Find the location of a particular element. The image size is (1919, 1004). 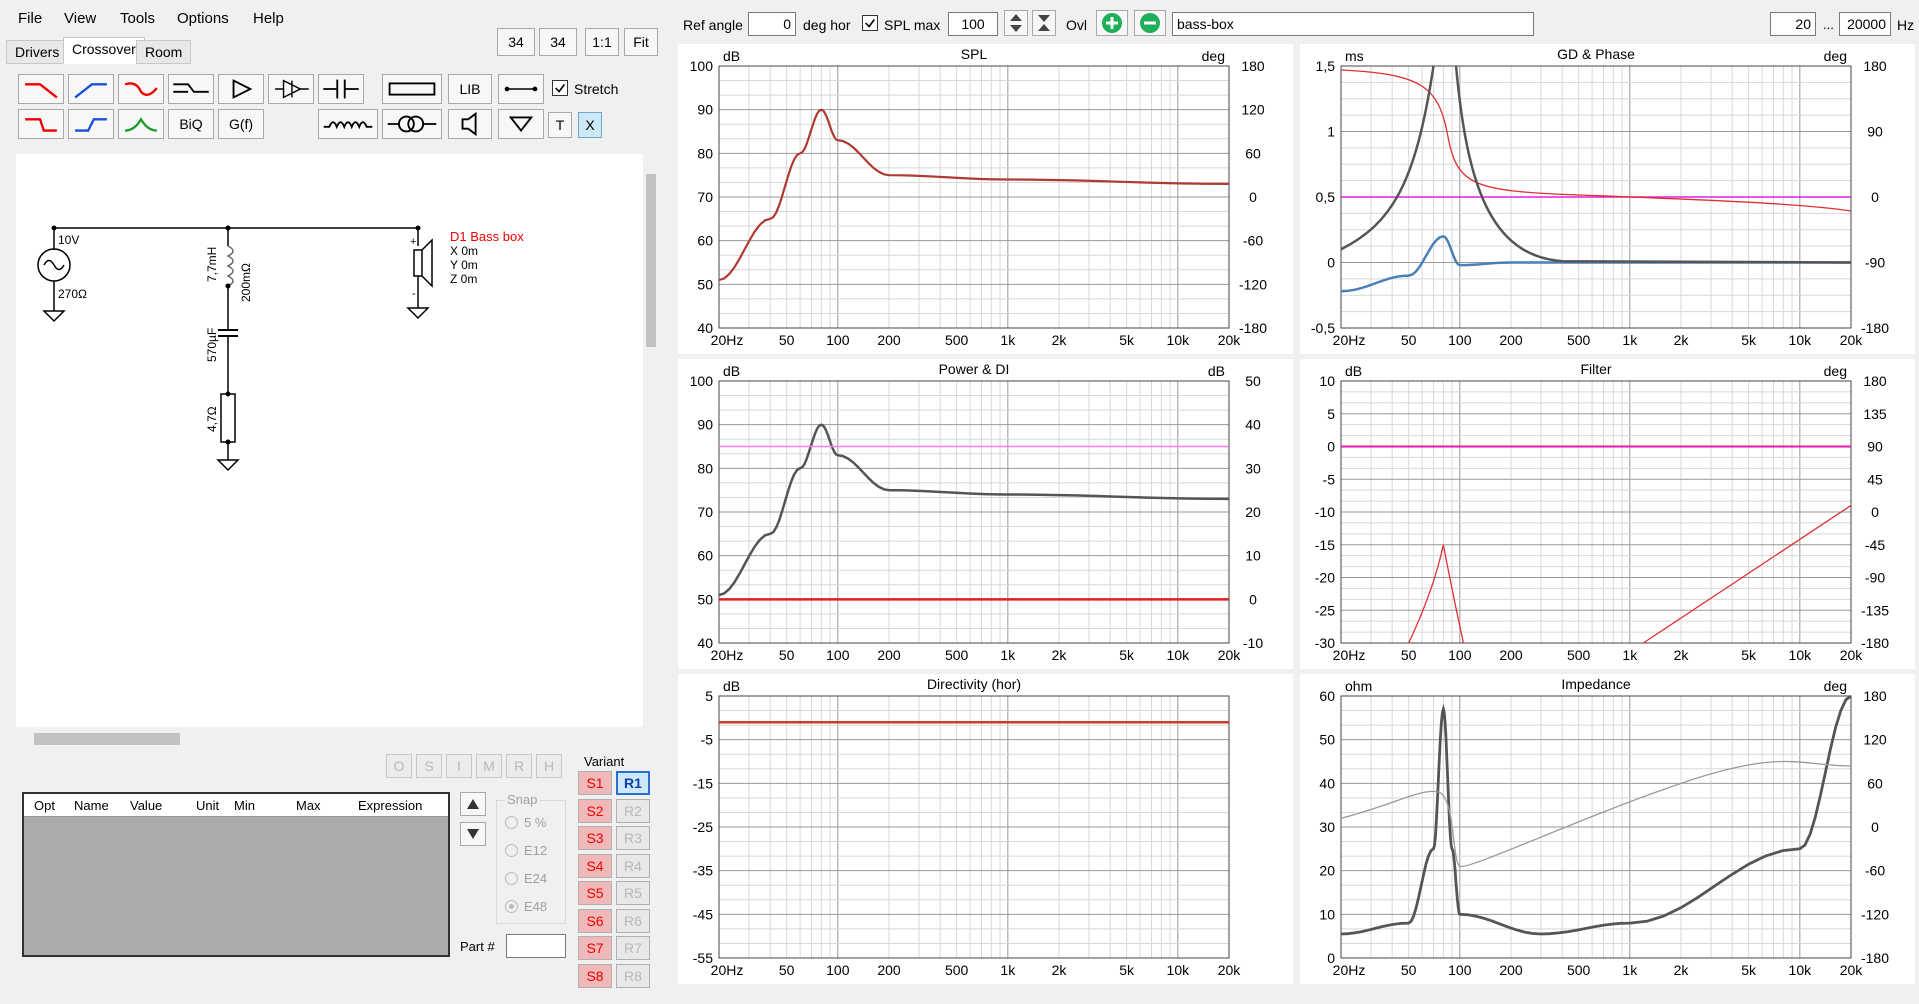

parts-table: Opt Name Value Unit Min Max Expression is located at coordinates (236, 874).